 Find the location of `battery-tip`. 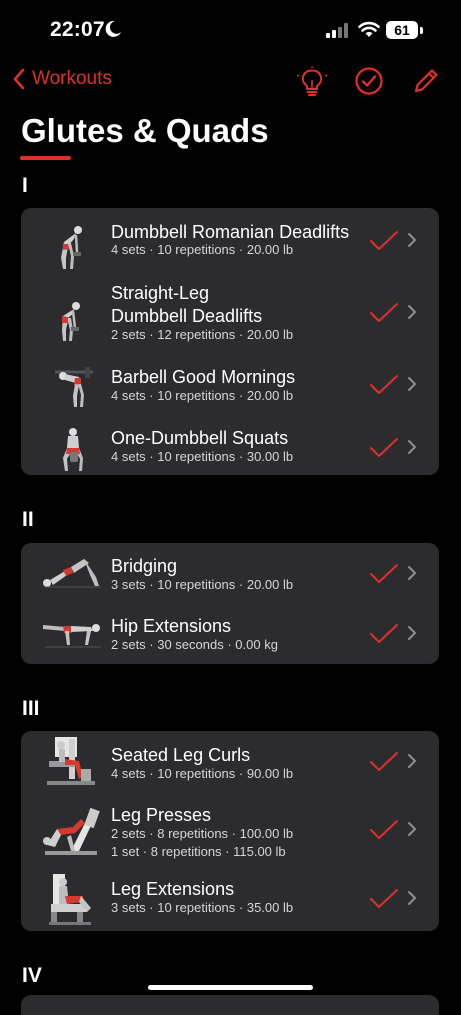

battery-tip is located at coordinates (421, 30).